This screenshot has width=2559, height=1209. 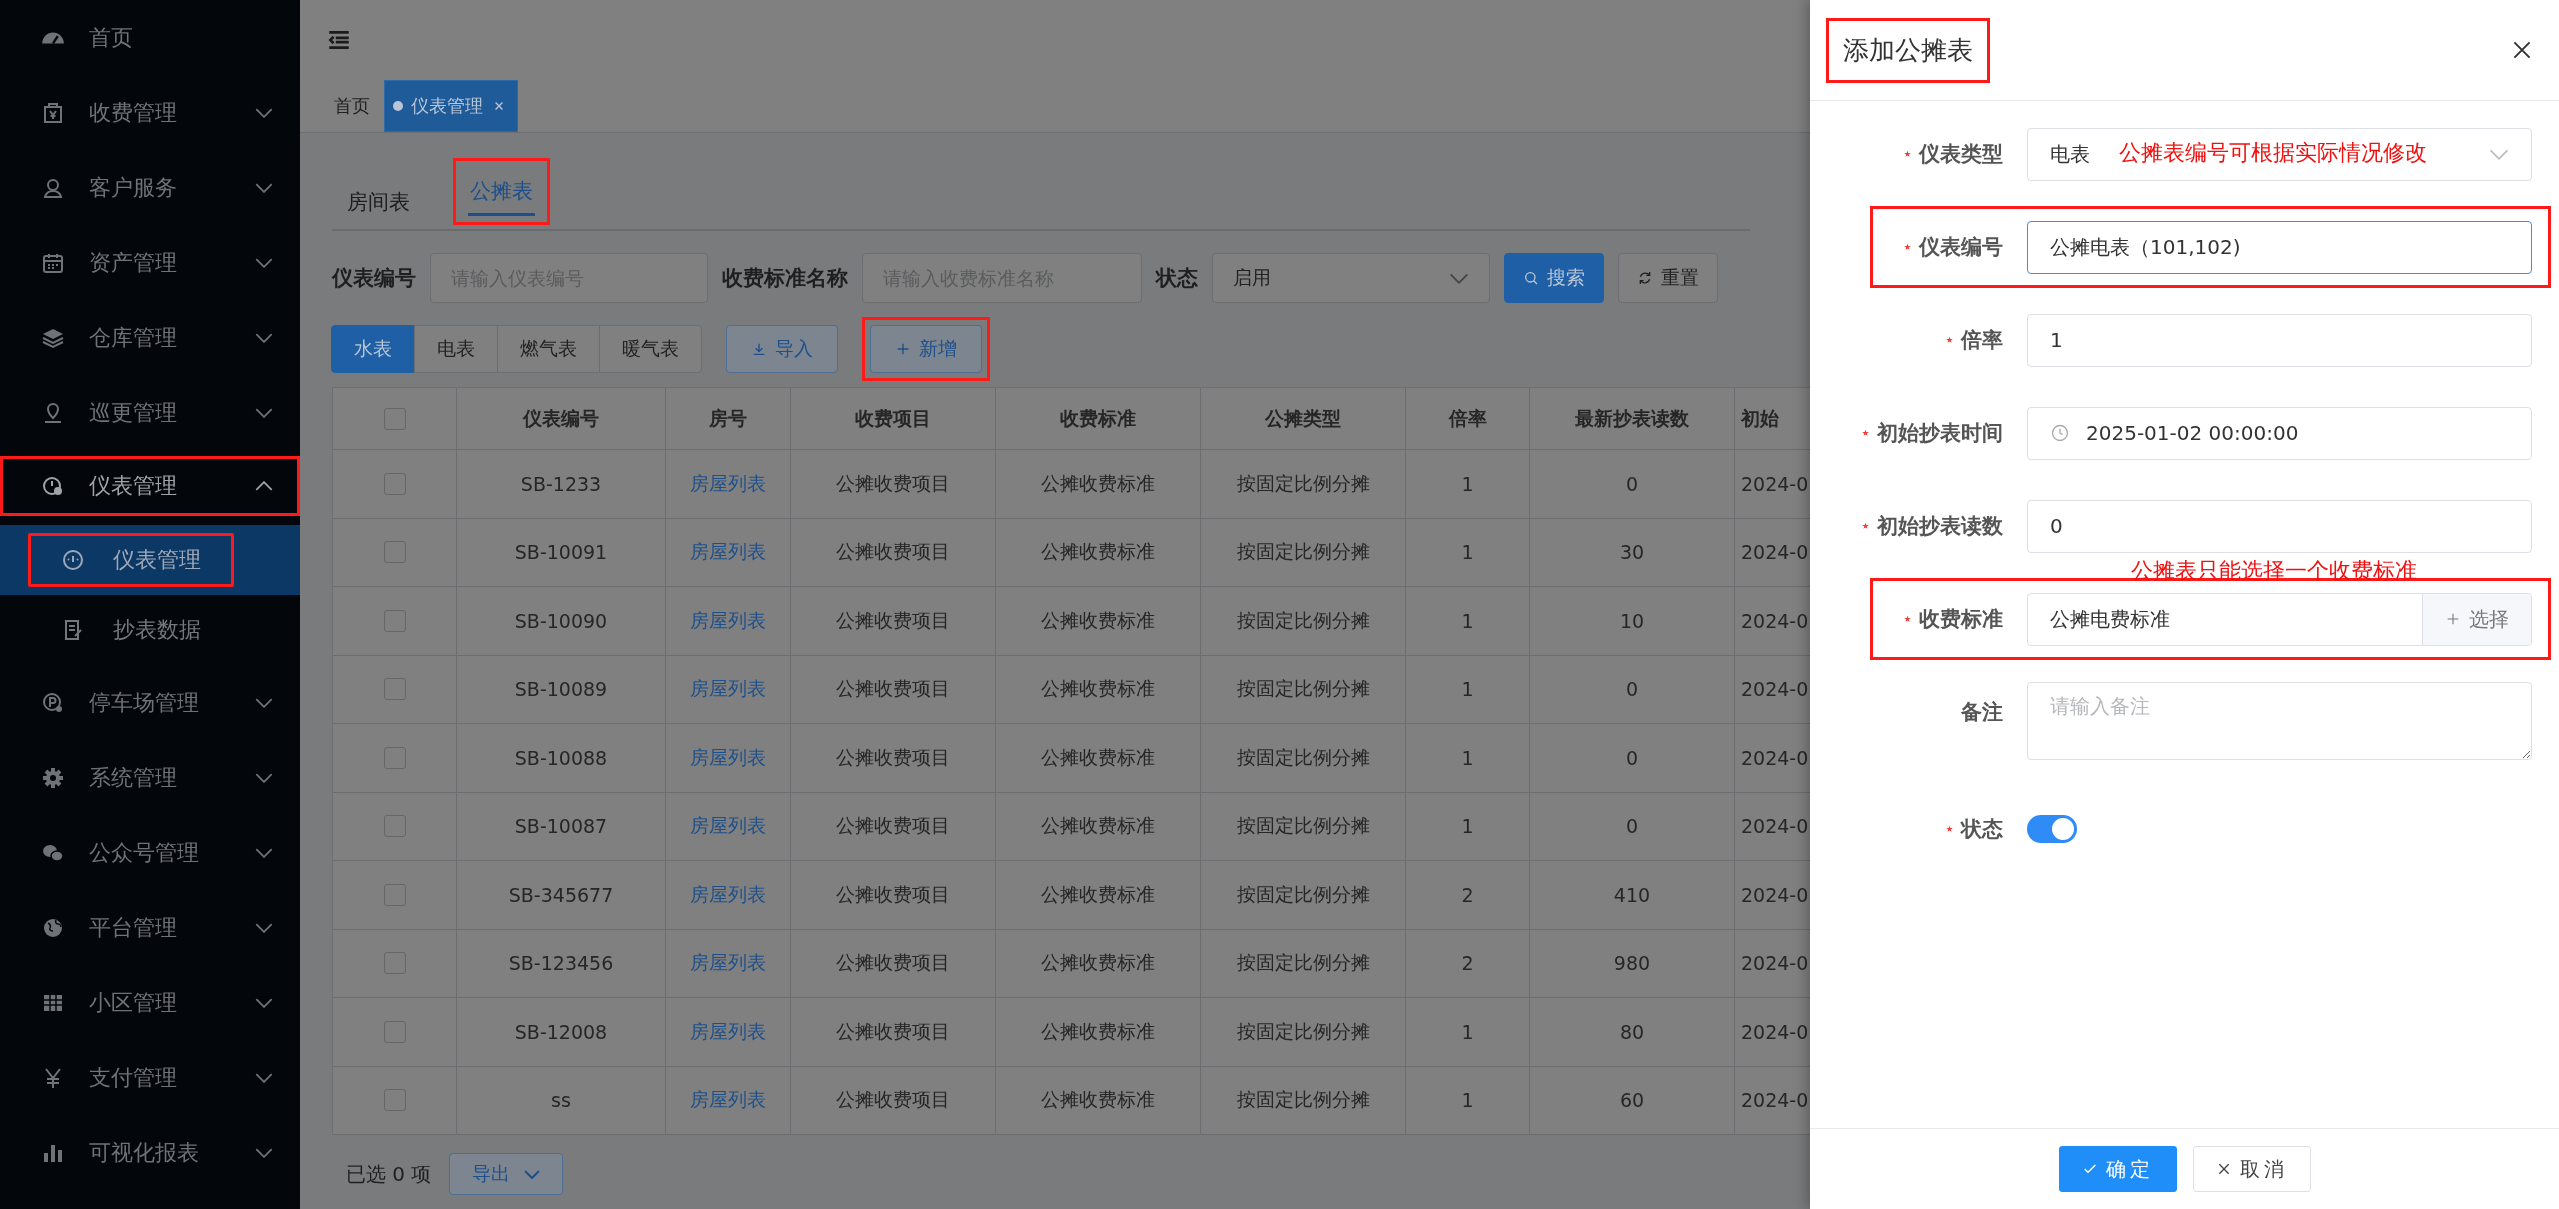 What do you see at coordinates (2110, 619) in the screenshot?
I see `picker-value: 公摊电费标准` at bounding box center [2110, 619].